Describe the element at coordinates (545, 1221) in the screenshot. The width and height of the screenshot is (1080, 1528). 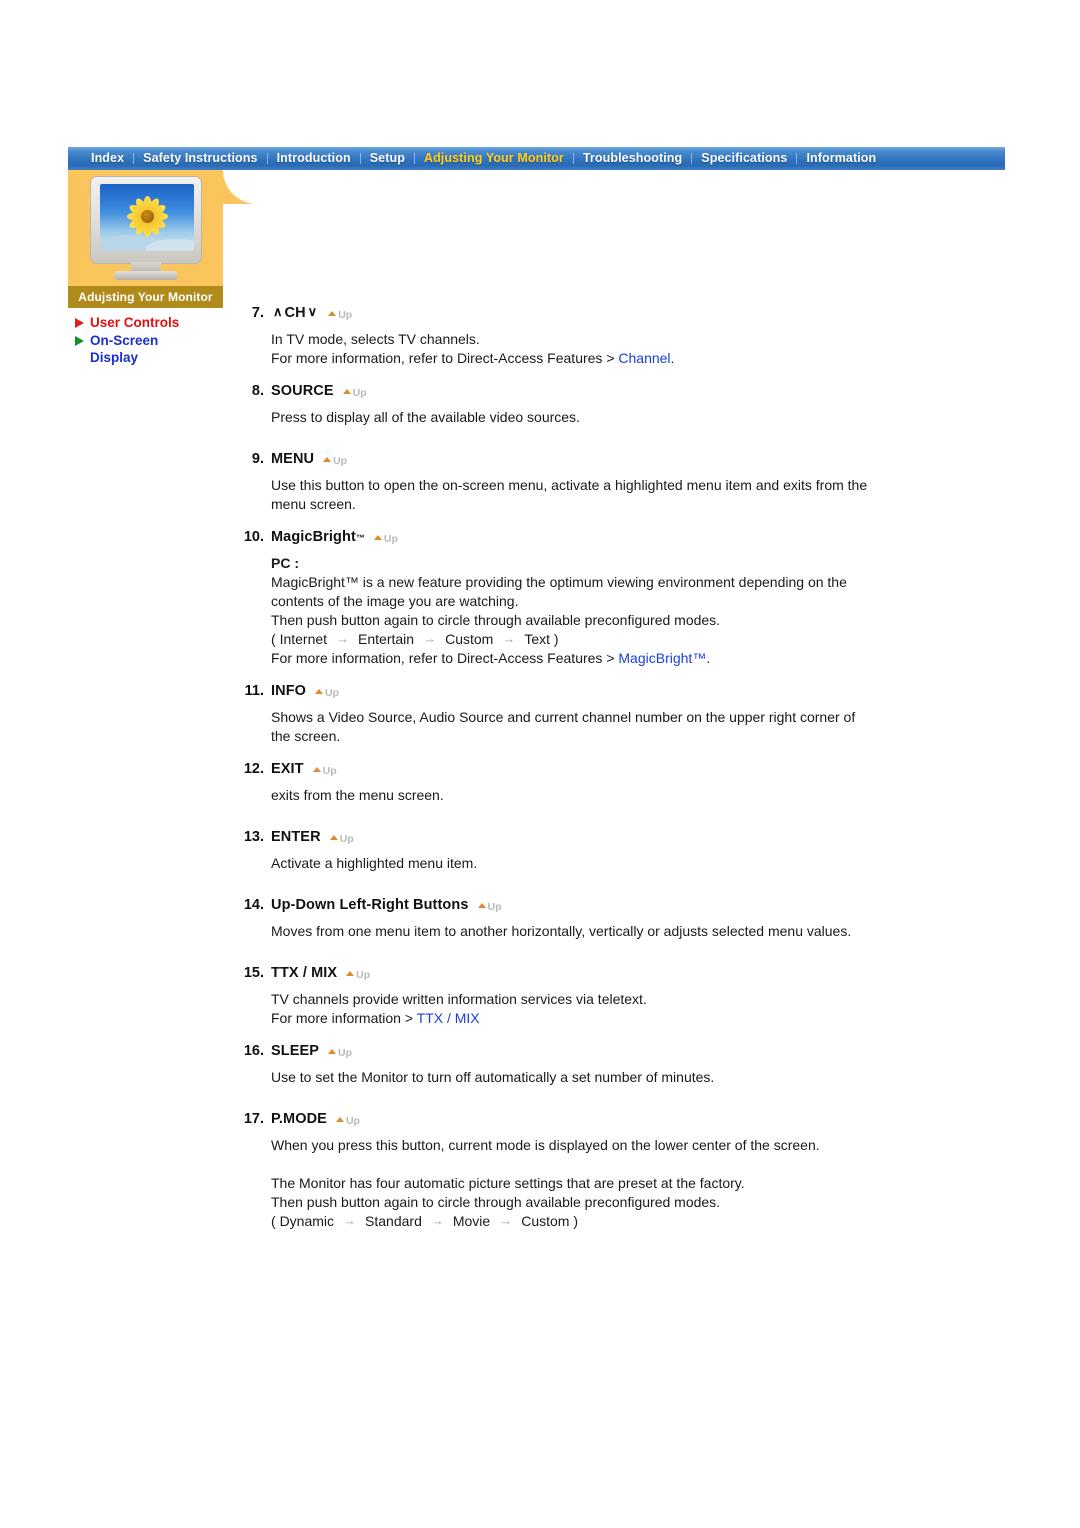
I see `mode-name: Custom` at that location.